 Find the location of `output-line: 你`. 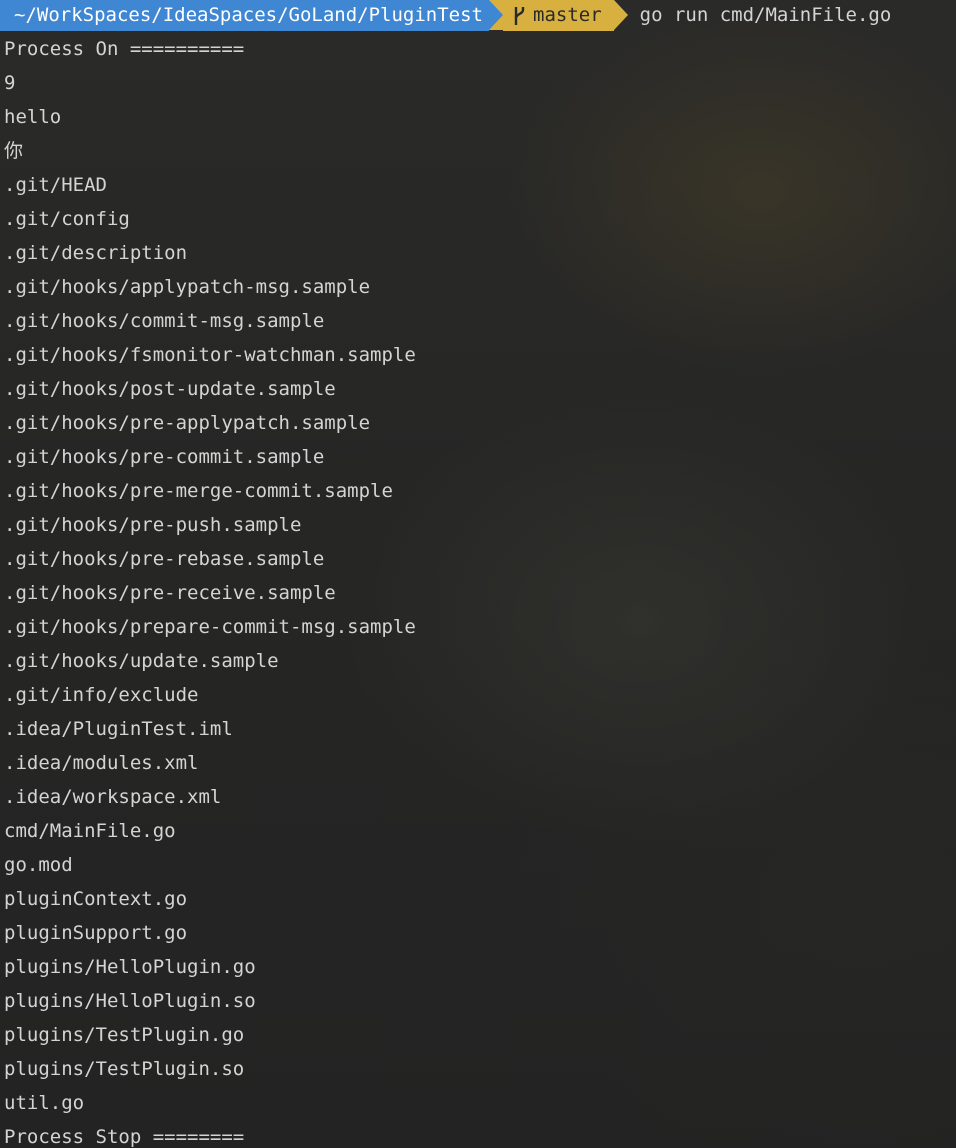

output-line: 你 is located at coordinates (14, 151).